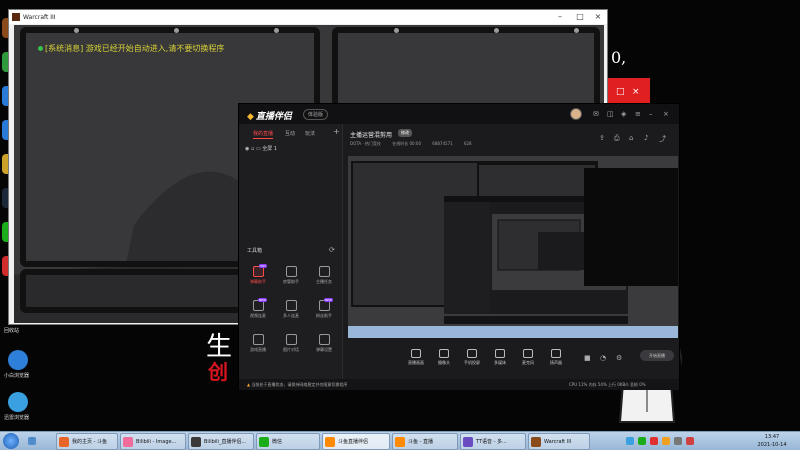  What do you see at coordinates (324, 275) in the screenshot?
I see `tool-item: 主播任务` at bounding box center [324, 275].